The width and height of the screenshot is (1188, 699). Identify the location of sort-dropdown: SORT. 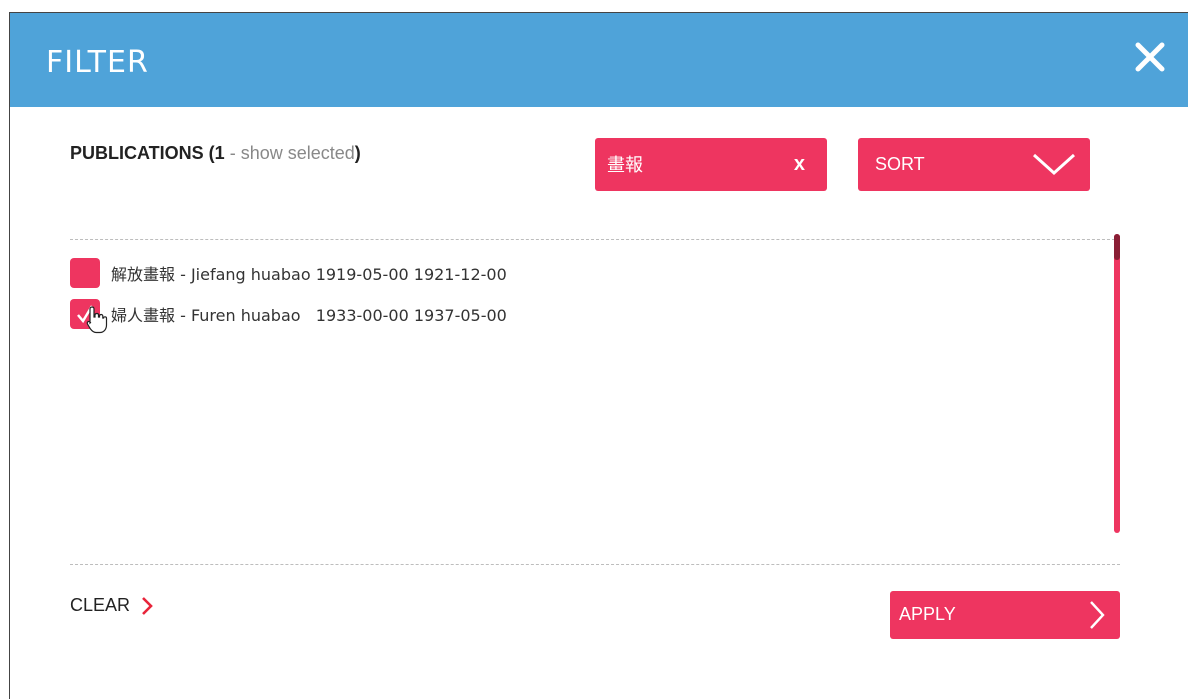
(974, 164).